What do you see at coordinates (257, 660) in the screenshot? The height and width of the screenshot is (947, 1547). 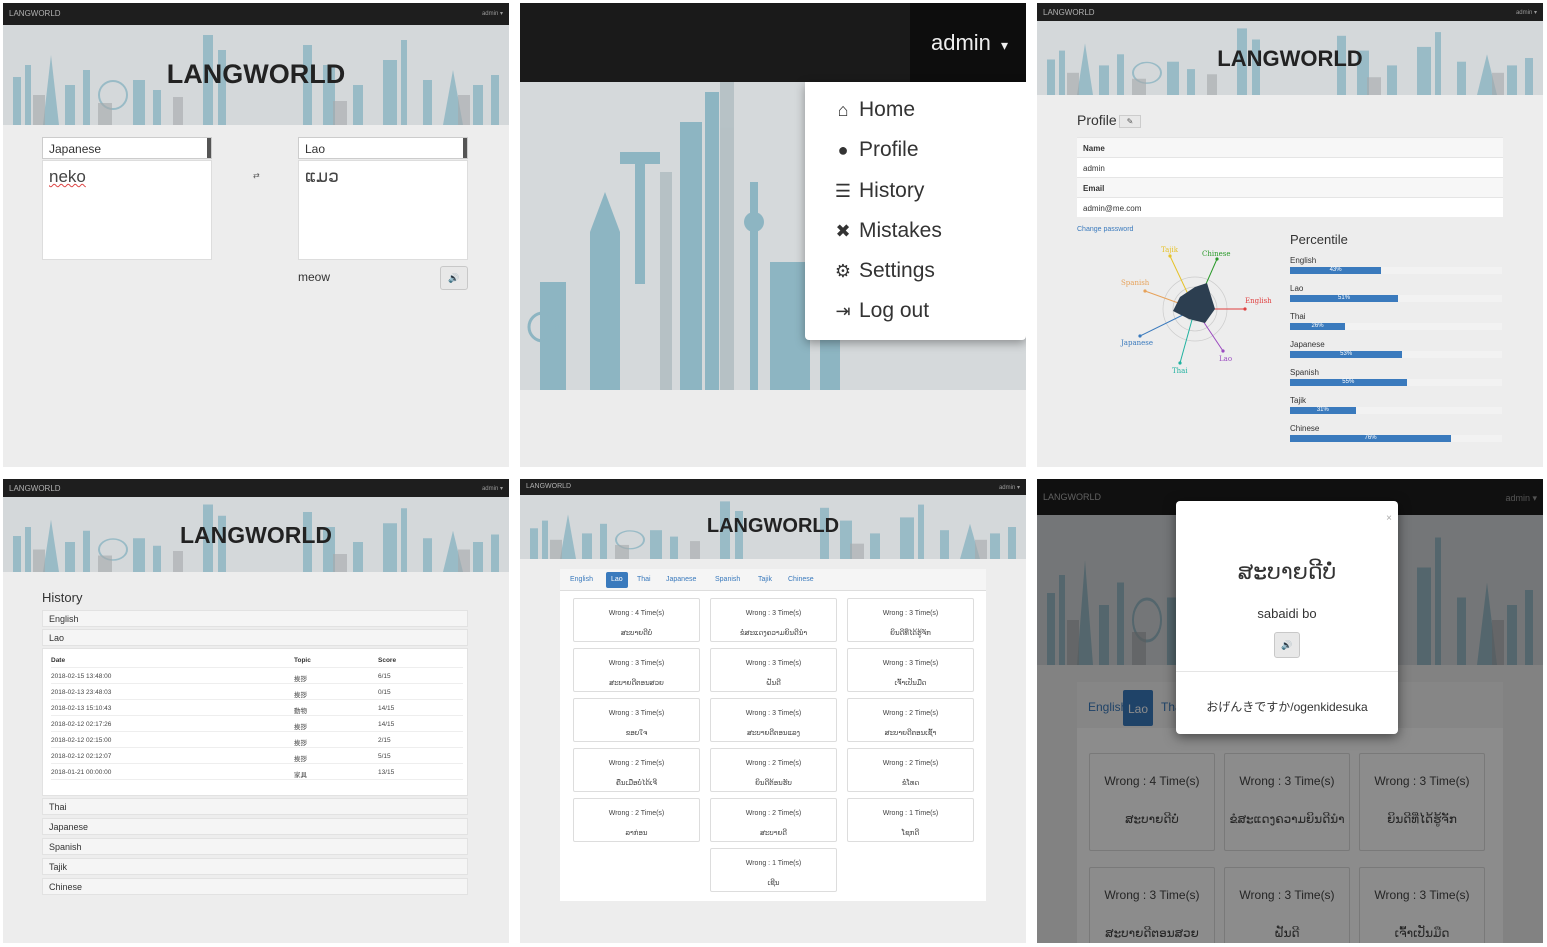 I see `table-header: Date Topic Score` at bounding box center [257, 660].